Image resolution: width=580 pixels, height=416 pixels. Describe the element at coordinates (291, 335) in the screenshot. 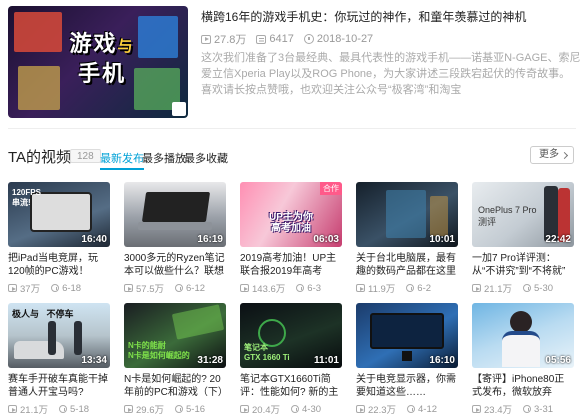

I see `video-thumbnail: 笔记本 GTX 1660 Ti 11:01` at that location.